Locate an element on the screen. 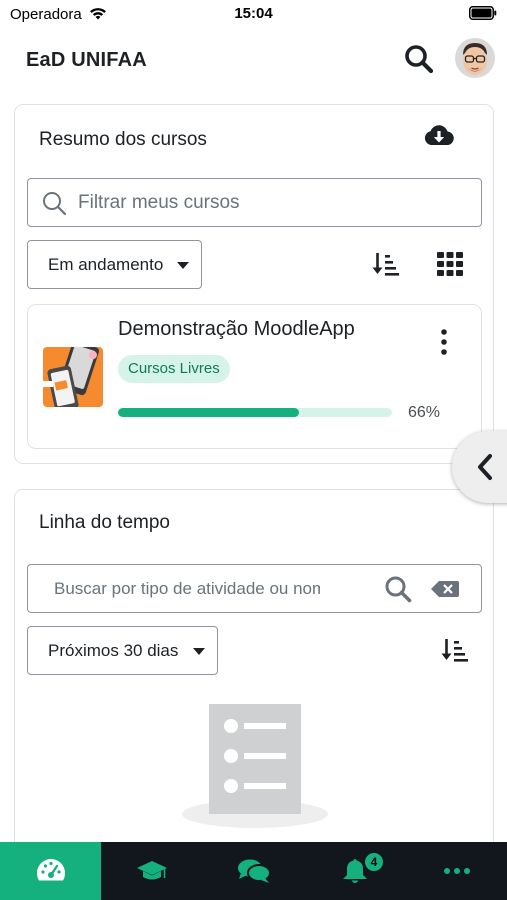  course-progress-bar is located at coordinates (255, 412).